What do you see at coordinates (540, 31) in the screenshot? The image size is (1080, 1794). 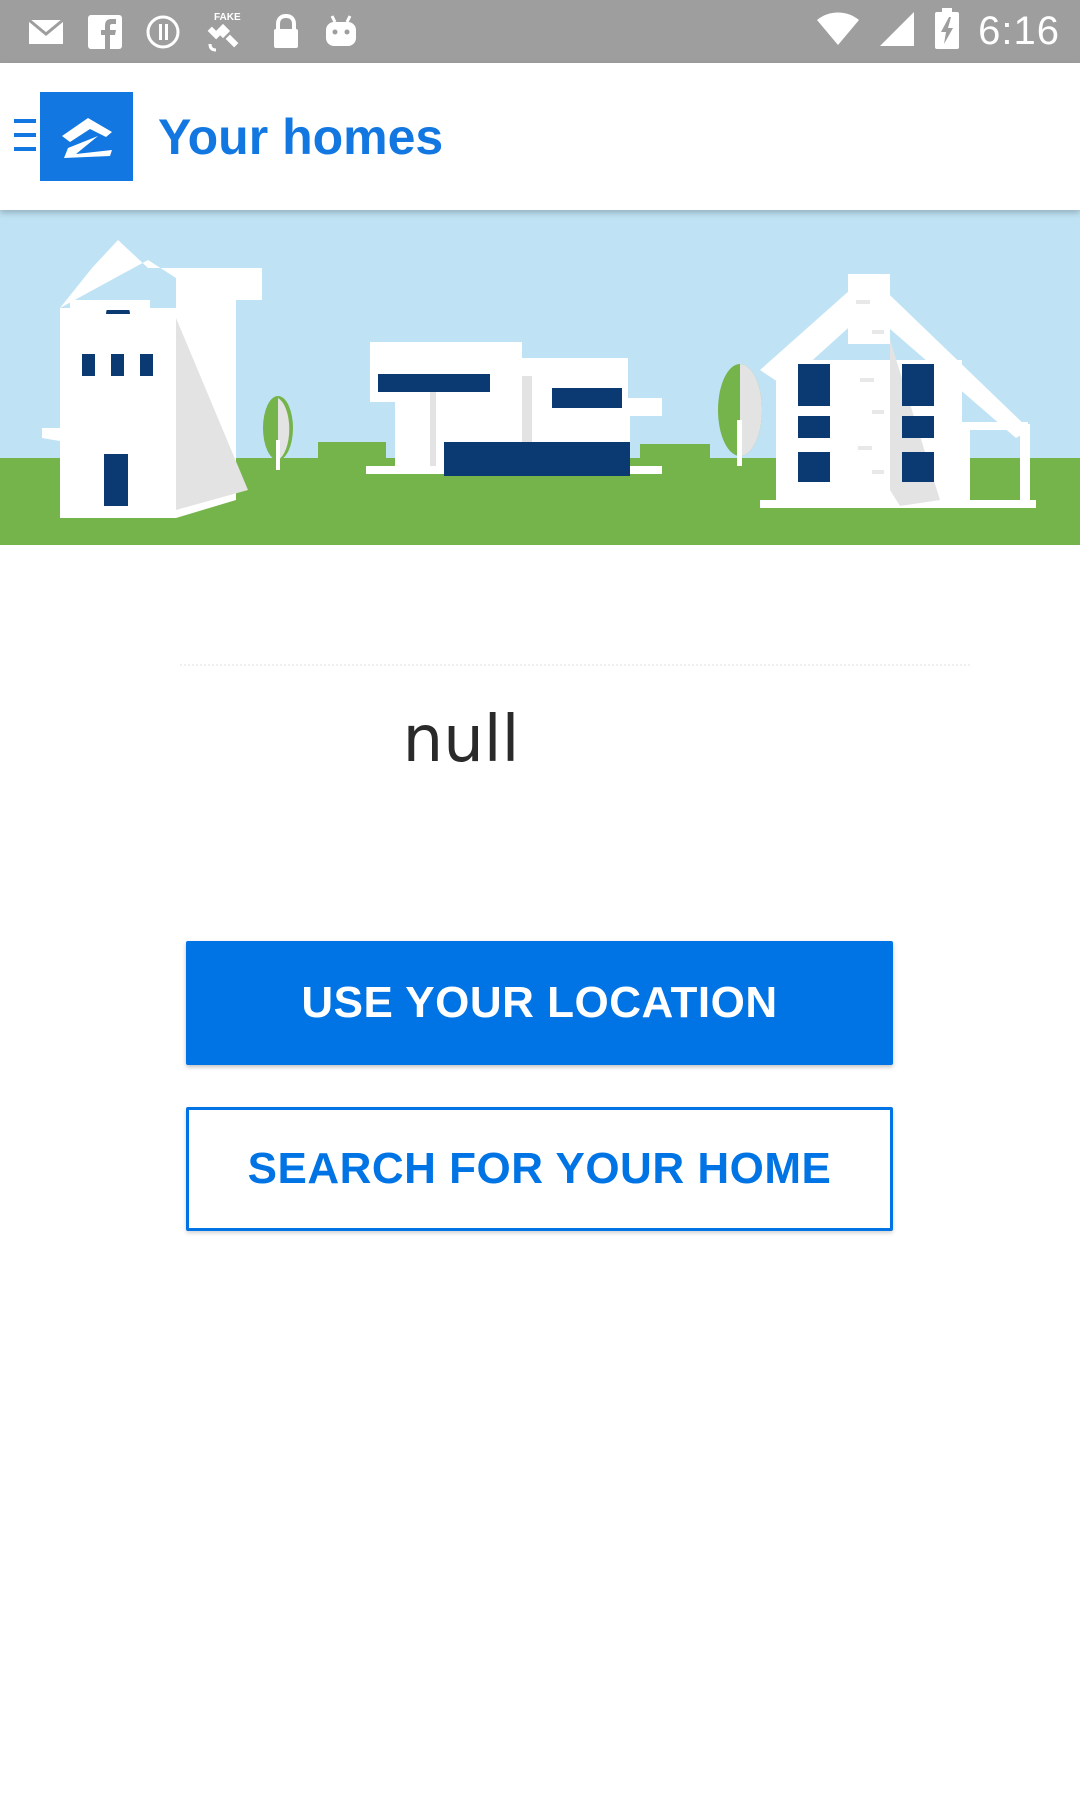 I see `status-bar: FAKE 6:16` at bounding box center [540, 31].